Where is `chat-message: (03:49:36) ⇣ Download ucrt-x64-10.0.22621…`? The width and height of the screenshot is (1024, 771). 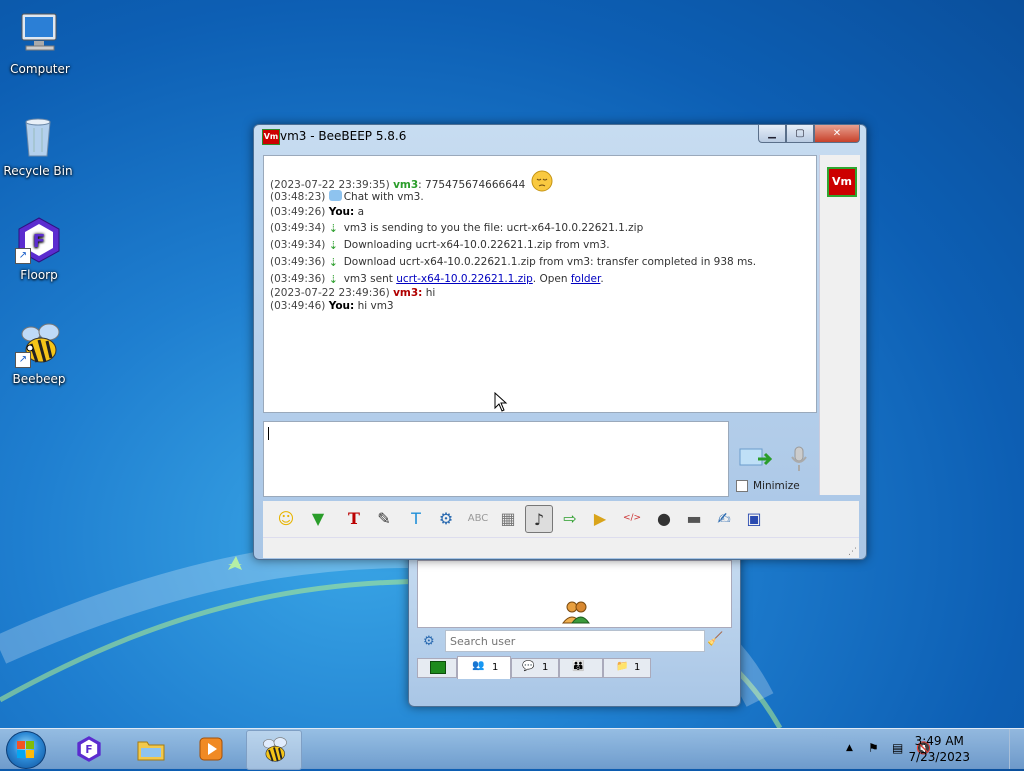 chat-message: (03:49:36) ⇣ Download ucrt-x64-10.0.22621… is located at coordinates (513, 262).